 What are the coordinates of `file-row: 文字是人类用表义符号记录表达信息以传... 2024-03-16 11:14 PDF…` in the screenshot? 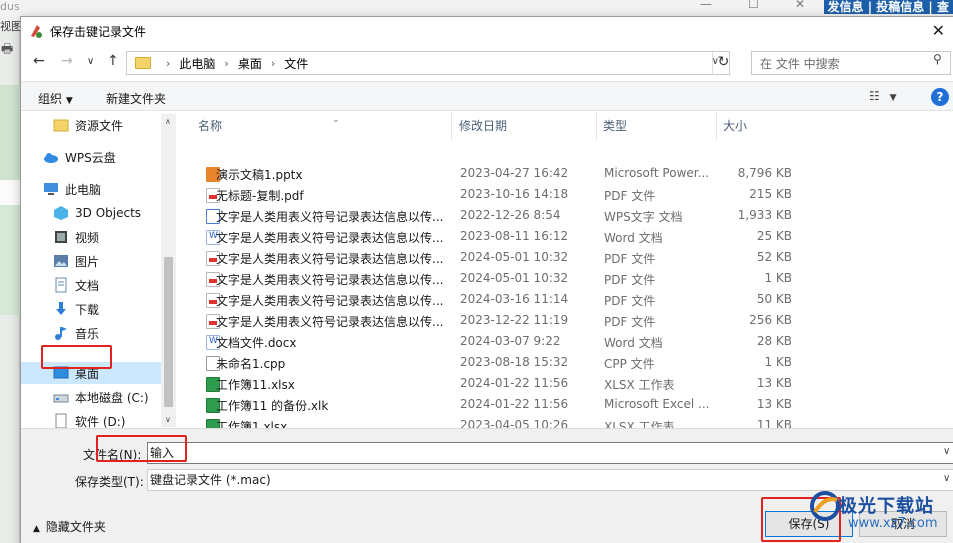 It's located at (492, 300).